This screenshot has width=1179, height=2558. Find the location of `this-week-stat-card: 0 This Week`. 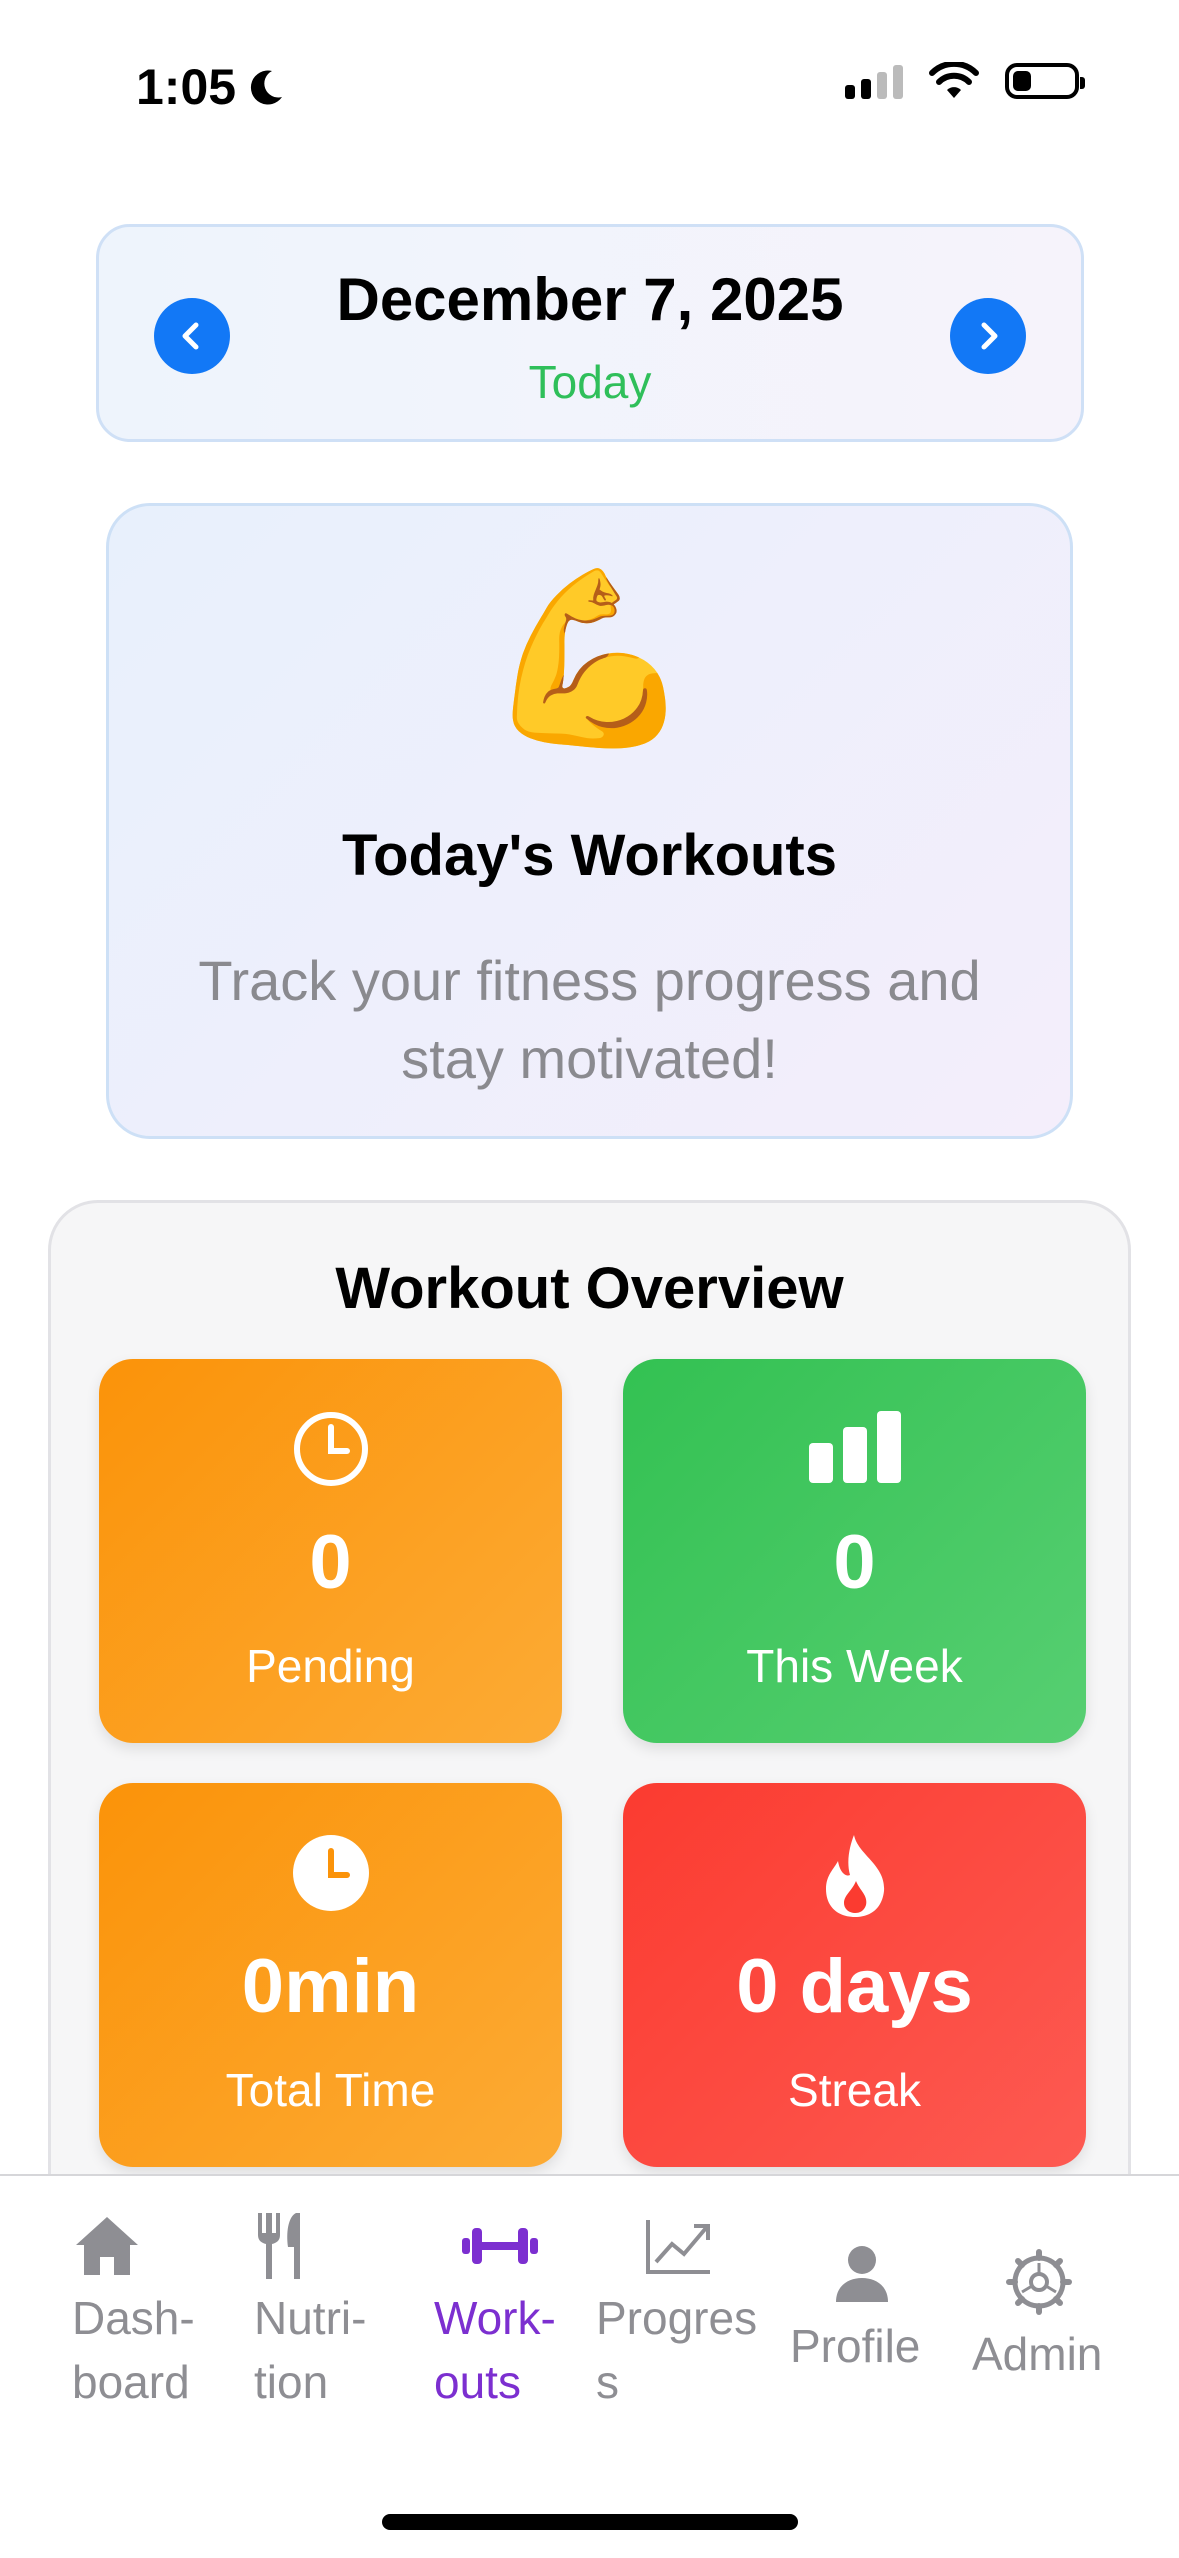

this-week-stat-card: 0 This Week is located at coordinates (854, 1551).